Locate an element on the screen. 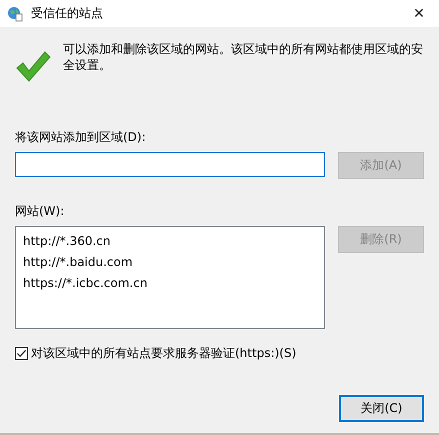 The height and width of the screenshot is (435, 439). globe-icon is located at coordinates (15, 14).